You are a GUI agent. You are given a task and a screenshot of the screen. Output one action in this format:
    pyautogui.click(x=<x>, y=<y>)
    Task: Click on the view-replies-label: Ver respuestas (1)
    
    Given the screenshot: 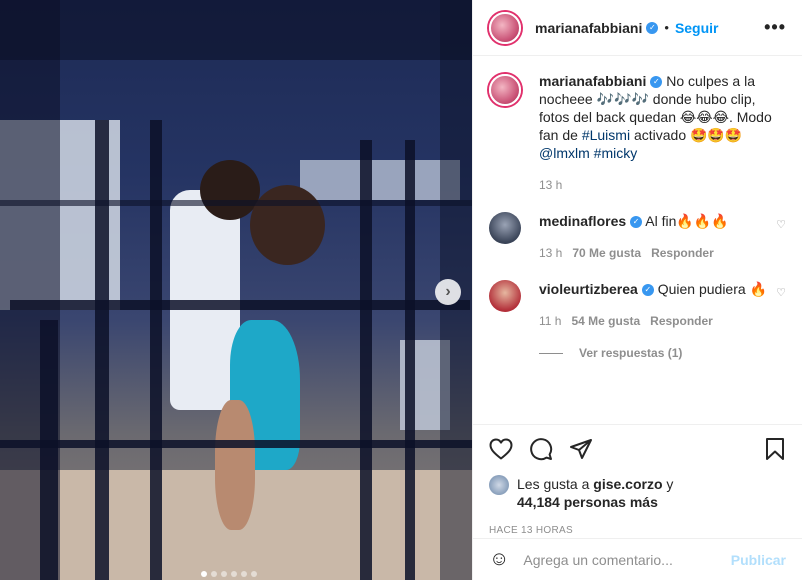 What is the action you would take?
    pyautogui.click(x=631, y=353)
    